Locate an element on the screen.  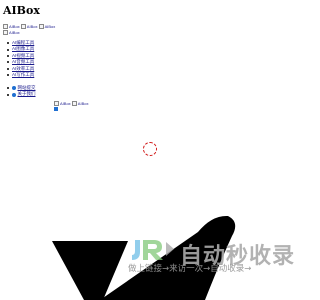
watermark: 自动秒收录 做上链接→来访一次→自动收录→ is located at coordinates (214, 256).